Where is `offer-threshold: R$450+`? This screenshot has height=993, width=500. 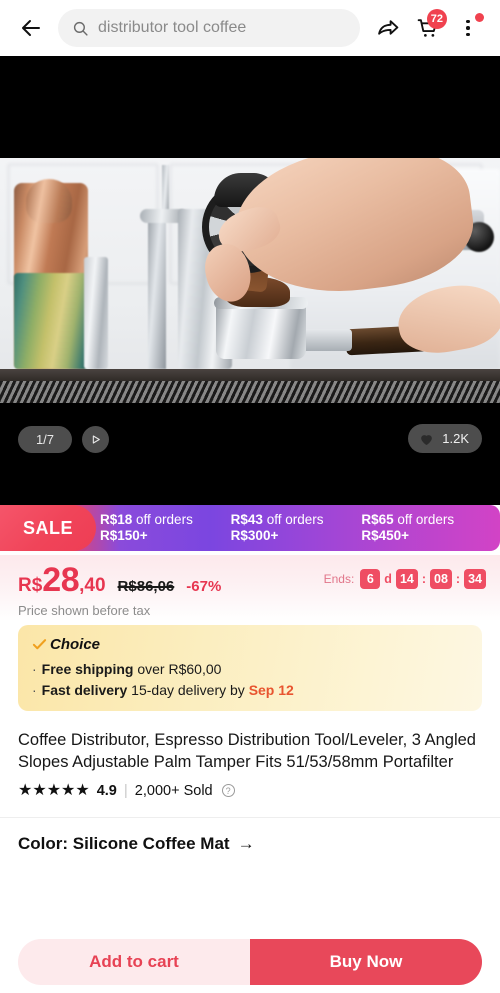
offer-threshold: R$450+ is located at coordinates (385, 535).